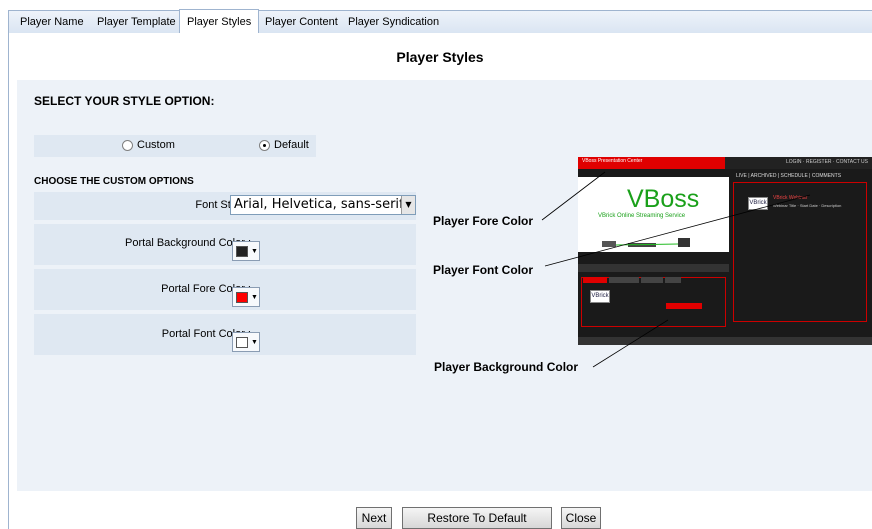  Describe the element at coordinates (319, 204) in the screenshot. I see `font-style-value: Arial, Helvetica, sans-serif` at that location.